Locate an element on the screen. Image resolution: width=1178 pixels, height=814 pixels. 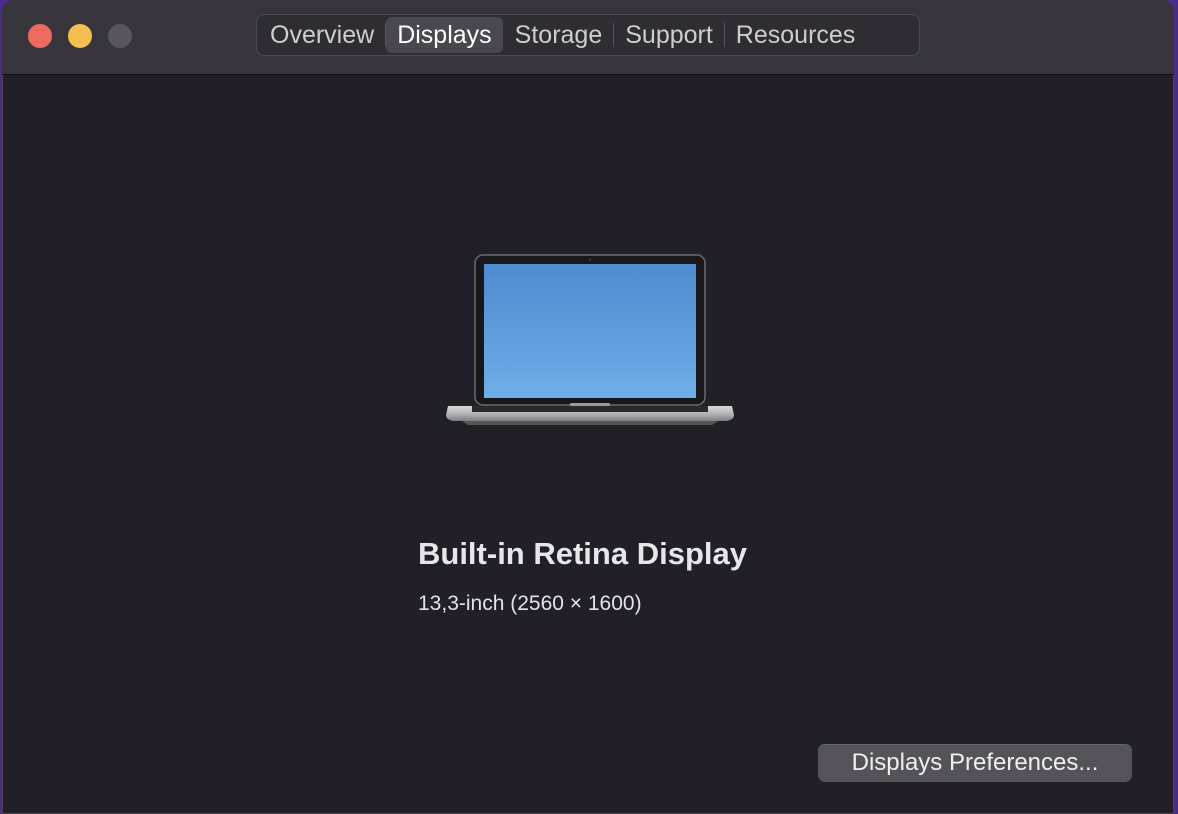
tab-storage: Storage is located at coordinates (559, 35).